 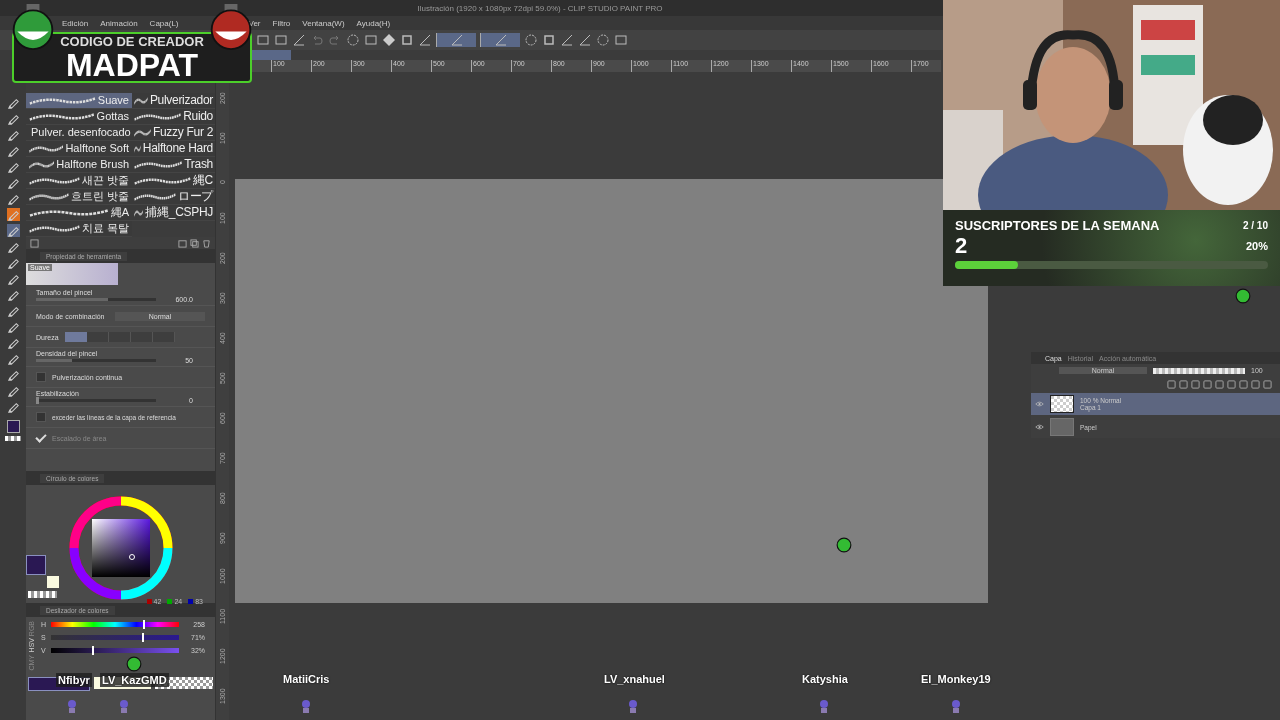 I want to click on menu-item: Edición, so click(x=75, y=23).